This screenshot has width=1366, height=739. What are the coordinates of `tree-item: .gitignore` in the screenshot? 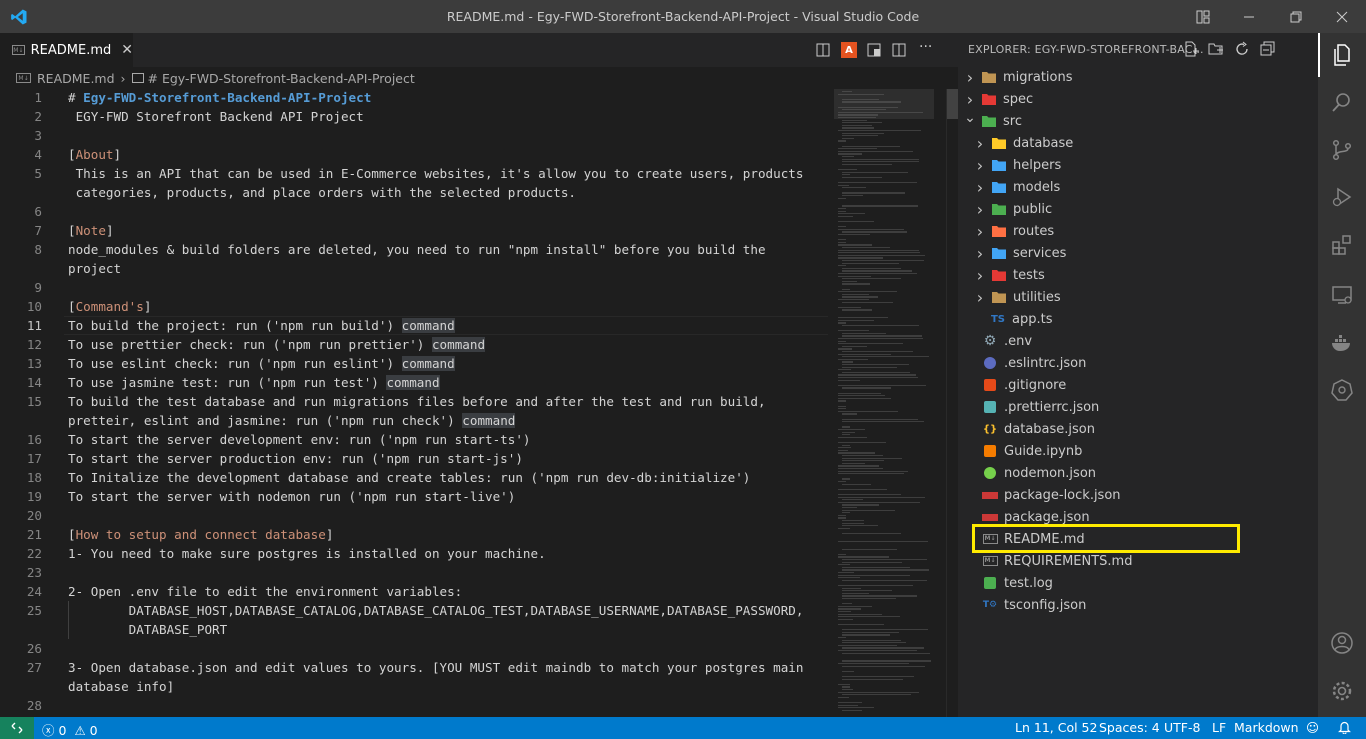 It's located at (1024, 385).